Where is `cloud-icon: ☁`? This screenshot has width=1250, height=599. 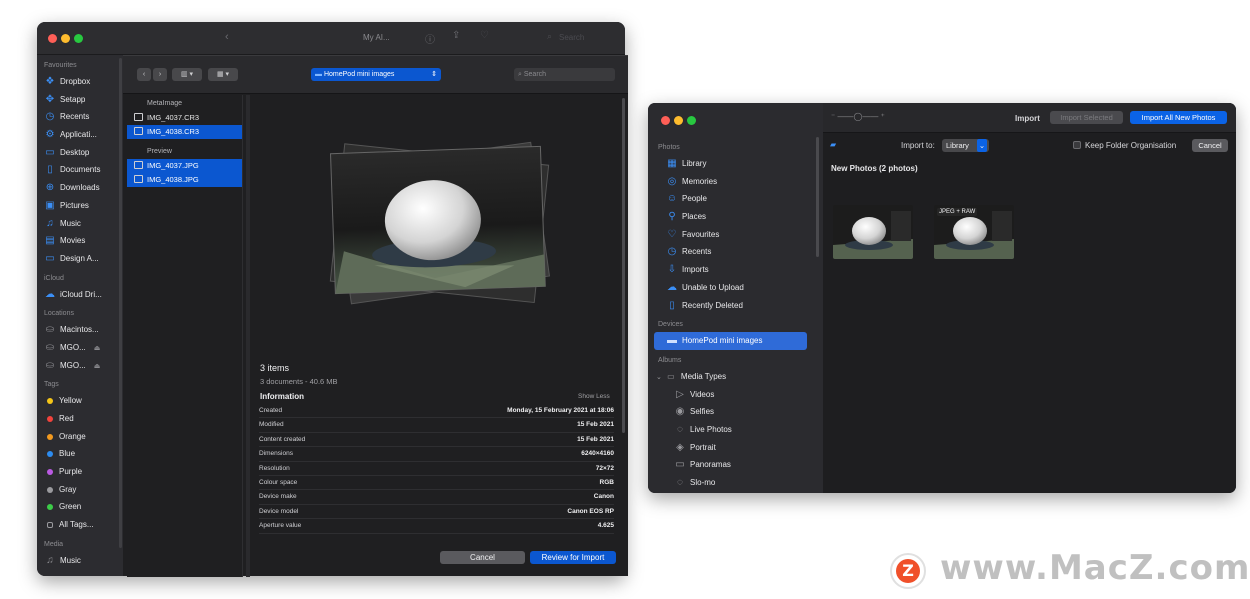
cloud-icon: ☁ is located at coordinates (50, 294).